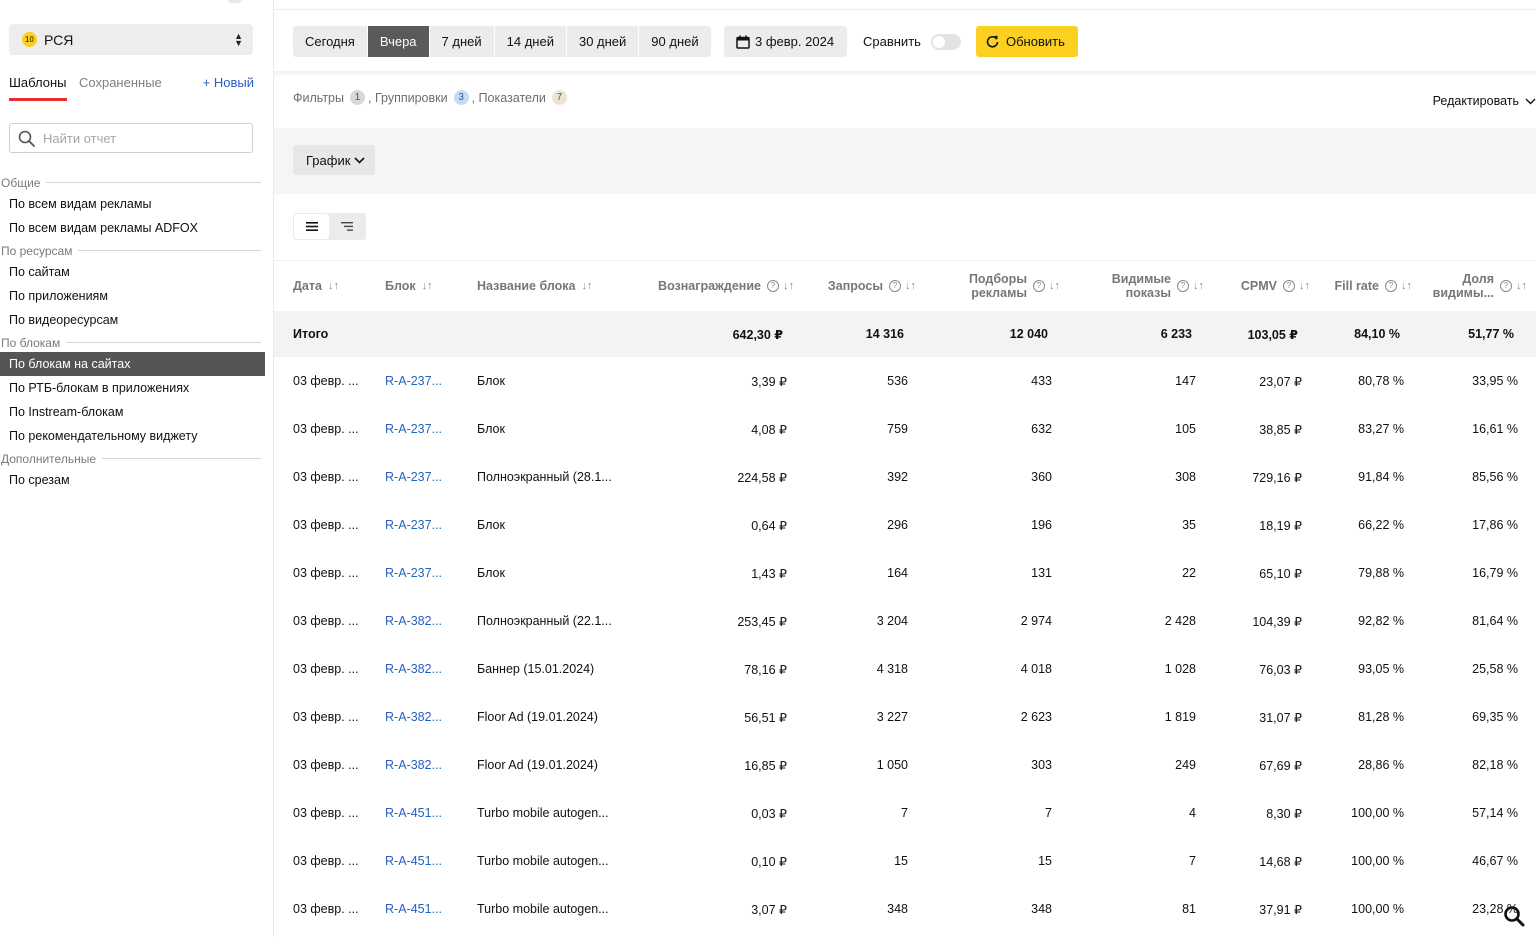 This screenshot has height=937, width=1536. Describe the element at coordinates (120, 85) in the screenshot. I see `tab-saved: Сохраненные` at that location.